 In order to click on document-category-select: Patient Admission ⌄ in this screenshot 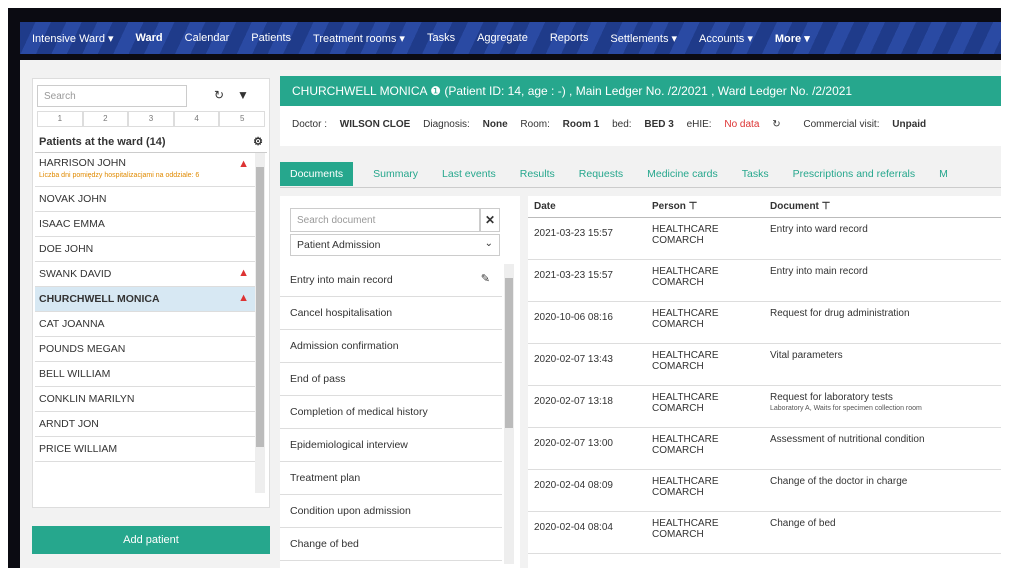, I will do `click(395, 245)`.